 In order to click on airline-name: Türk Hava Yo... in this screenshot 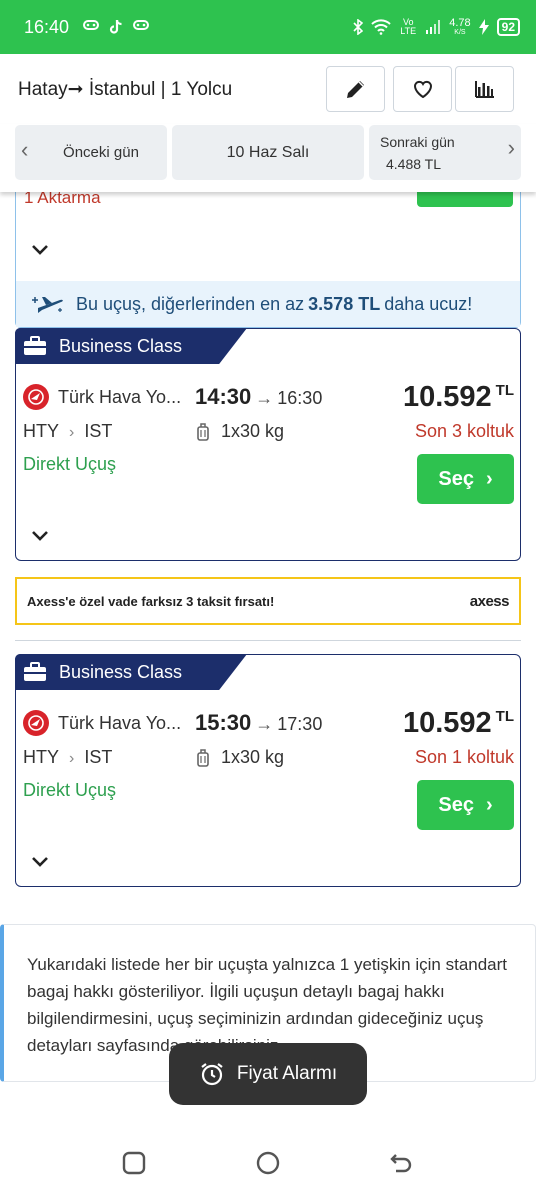, I will do `click(120, 396)`.